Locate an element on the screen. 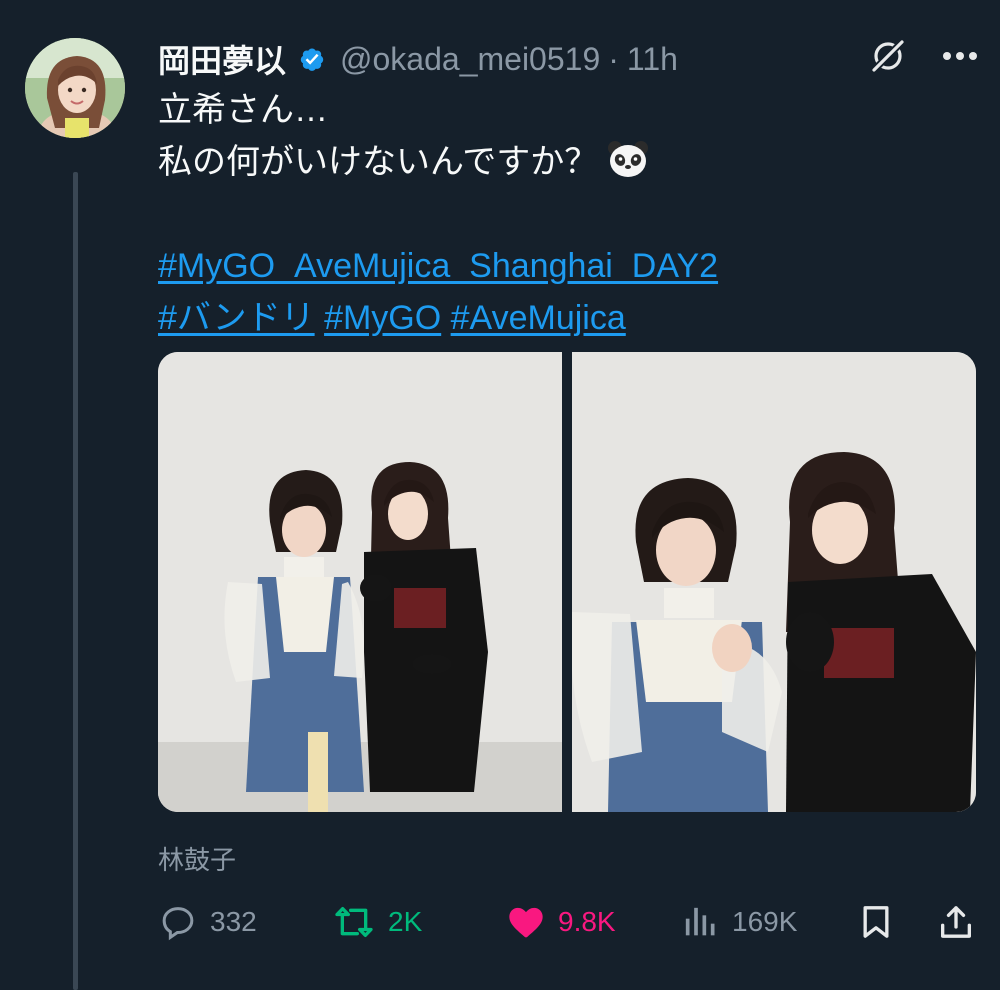 This screenshot has height=990, width=1000. hashtag-mygo: #MyGO is located at coordinates (382, 318).